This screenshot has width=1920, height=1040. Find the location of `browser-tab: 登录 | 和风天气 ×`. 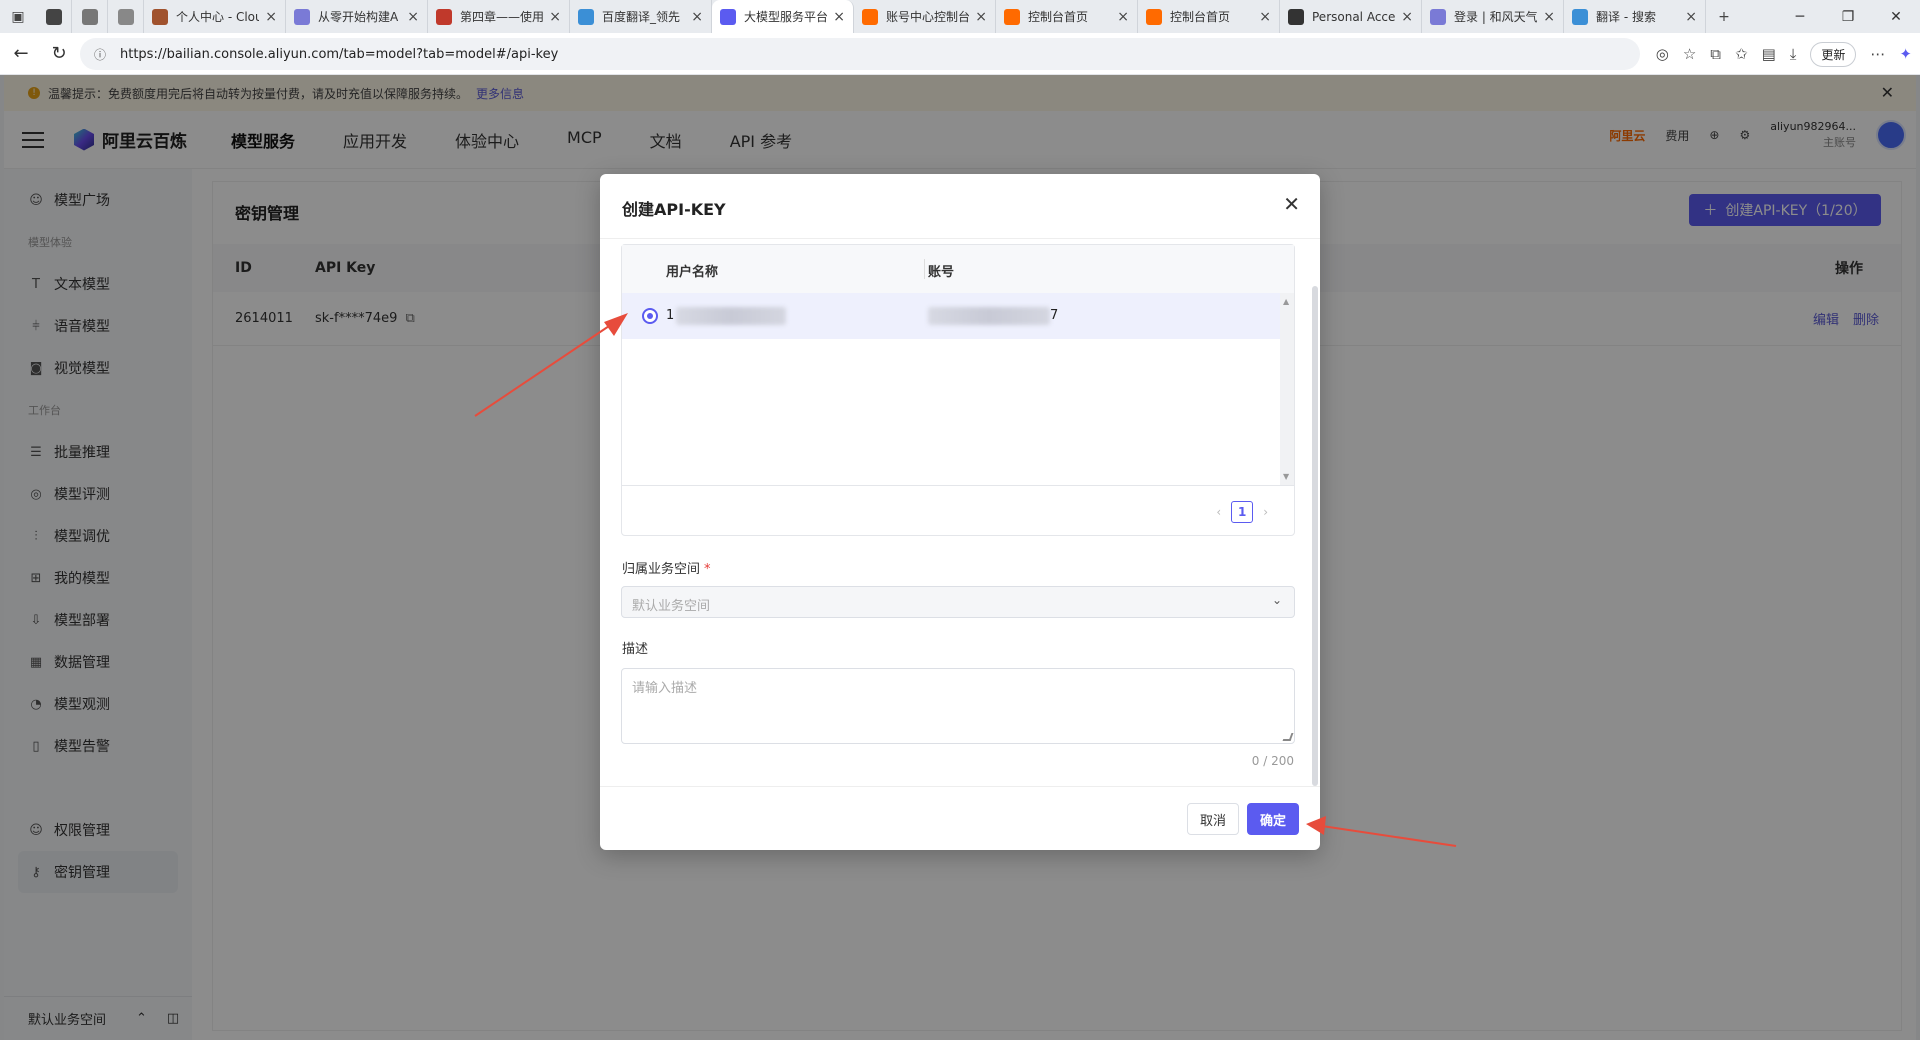

browser-tab: 登录 | 和风天气 × is located at coordinates (1493, 16).